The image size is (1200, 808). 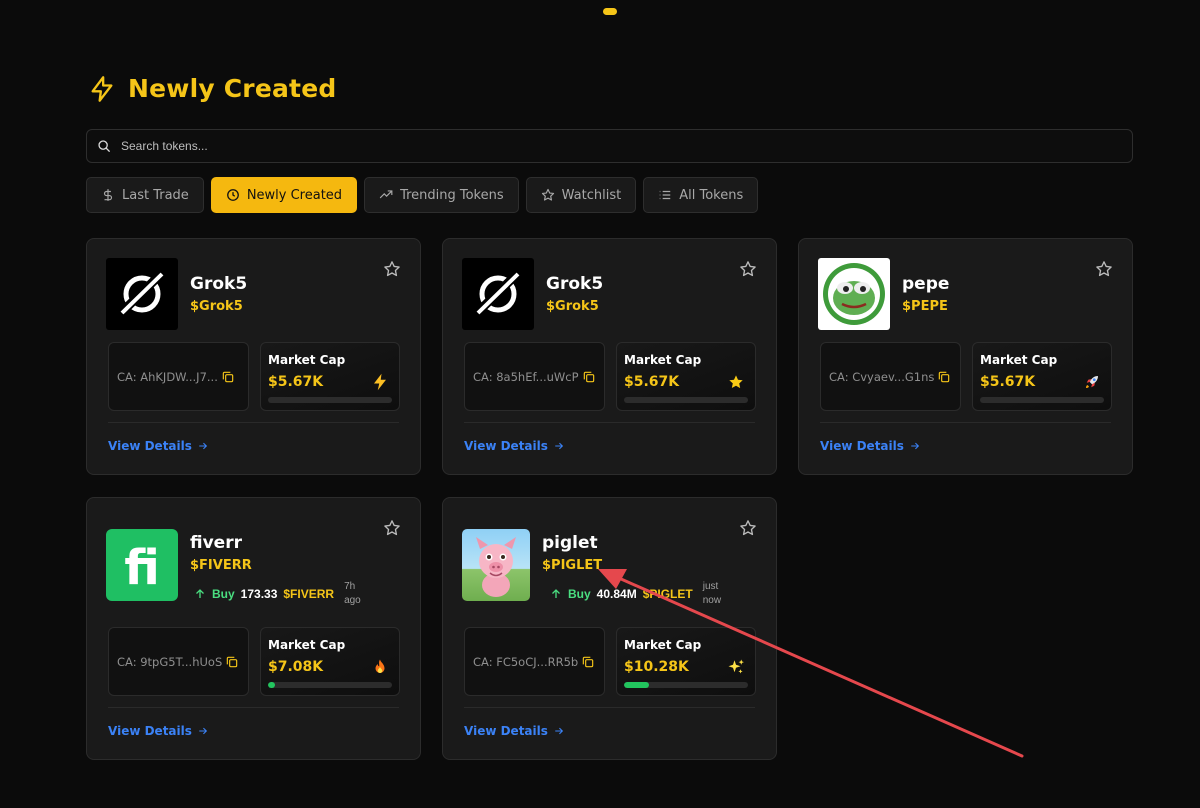 I want to click on contract-address: CA: 8a5hEf...uWcP, so click(x=534, y=376).